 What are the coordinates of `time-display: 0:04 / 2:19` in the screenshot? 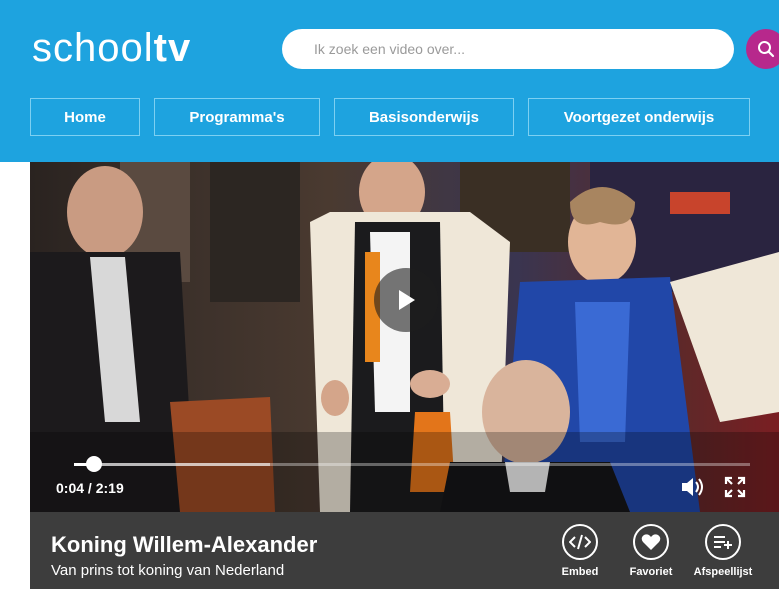 It's located at (90, 488).